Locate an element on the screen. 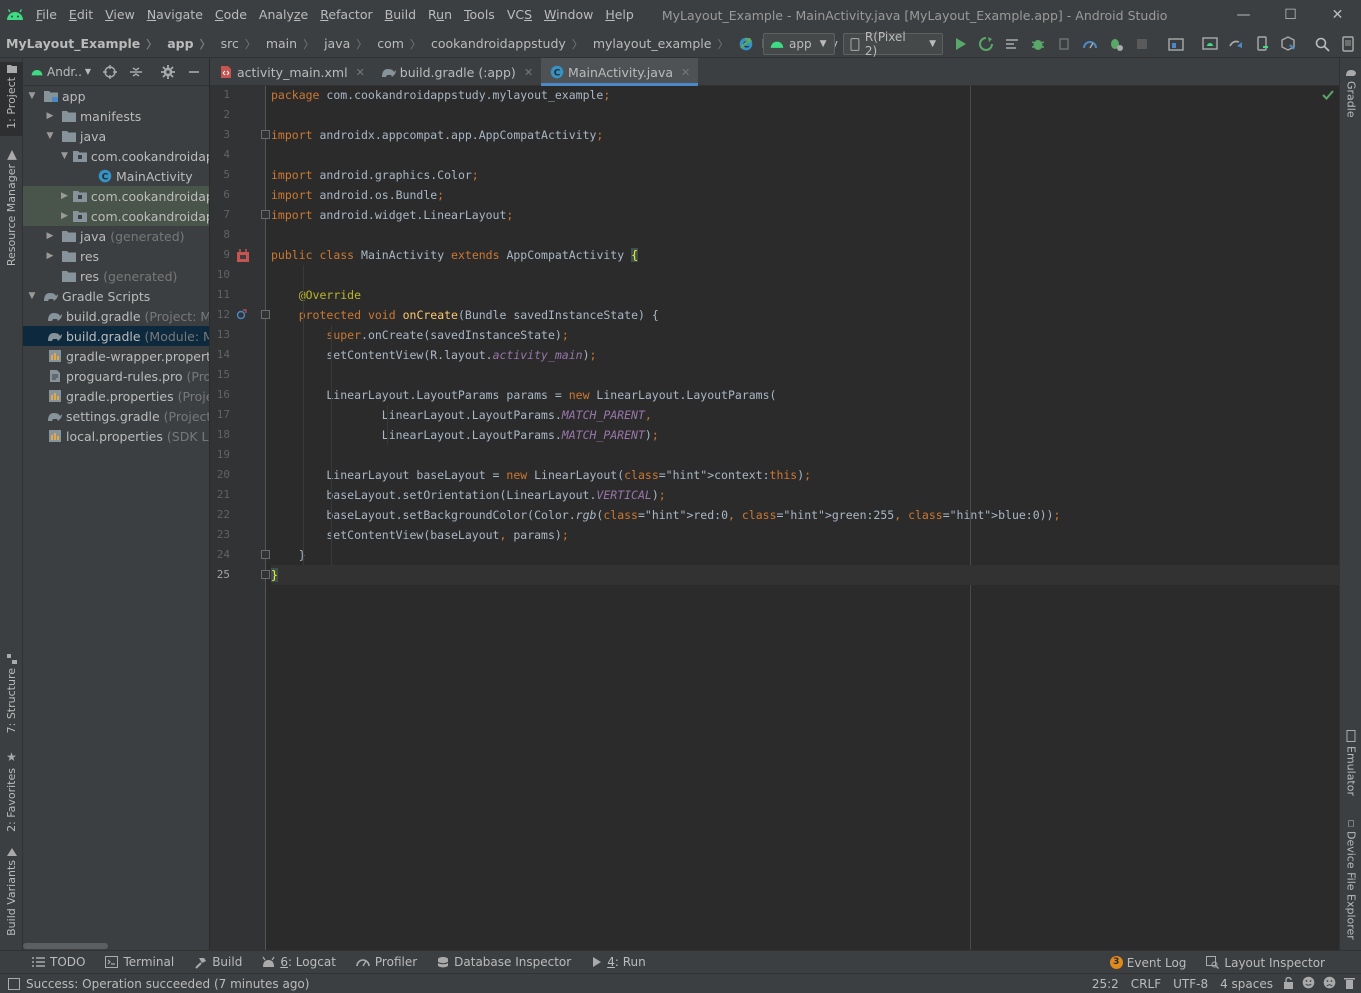 This screenshot has height=993, width=1361. menu-file: File is located at coordinates (46, 15).